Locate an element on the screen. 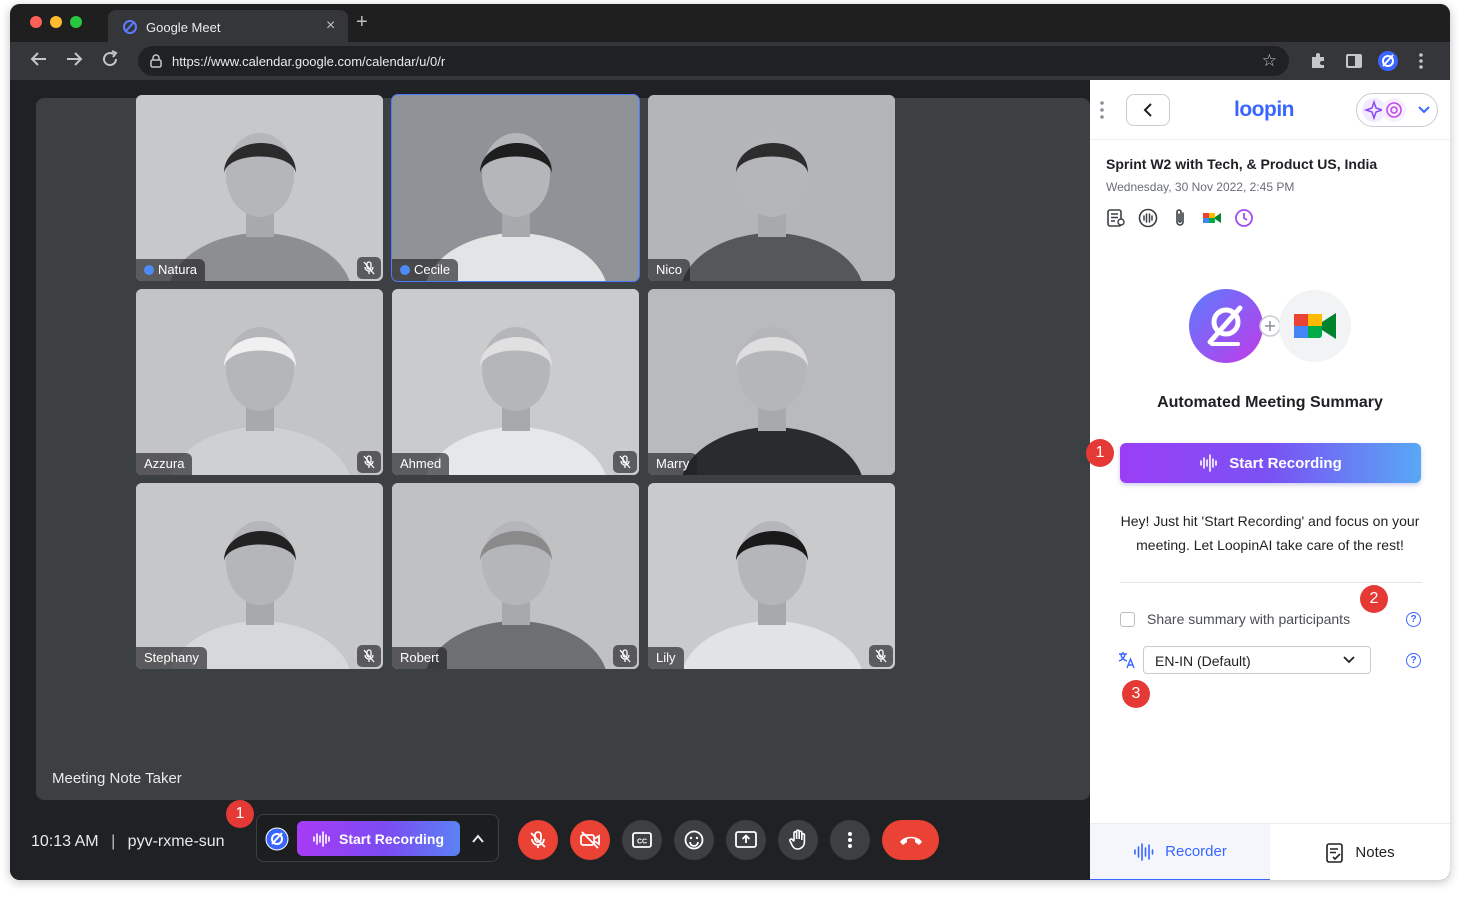 The height and width of the screenshot is (897, 1460). share-summary-checkbox is located at coordinates (1127, 619).